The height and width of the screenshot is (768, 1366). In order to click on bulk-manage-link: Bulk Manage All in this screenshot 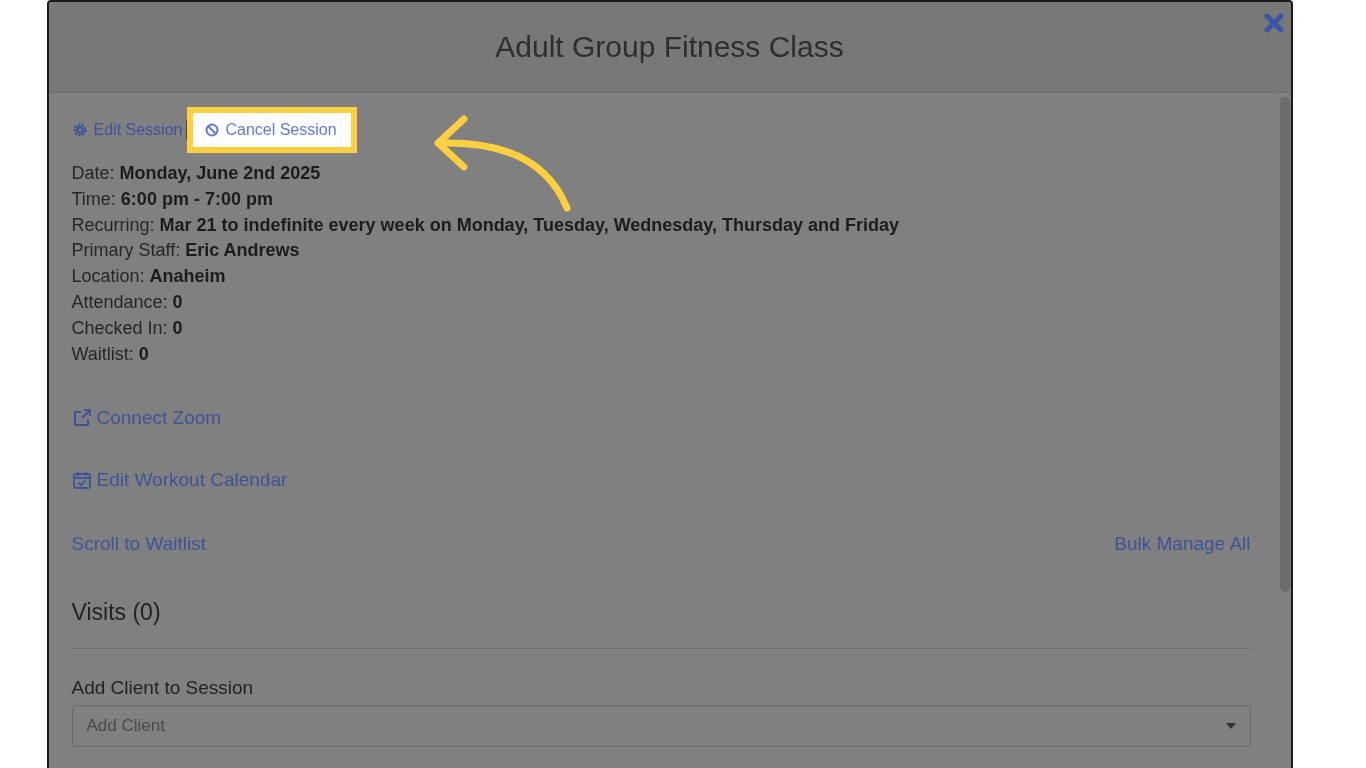, I will do `click(1182, 544)`.